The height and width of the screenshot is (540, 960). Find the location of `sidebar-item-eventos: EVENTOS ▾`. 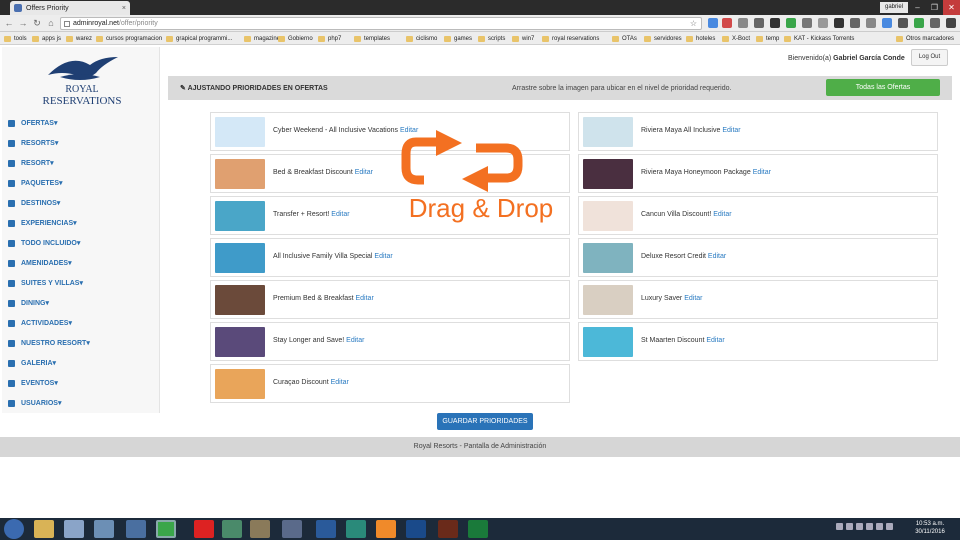

sidebar-item-eventos: EVENTOS ▾ is located at coordinates (33, 383).